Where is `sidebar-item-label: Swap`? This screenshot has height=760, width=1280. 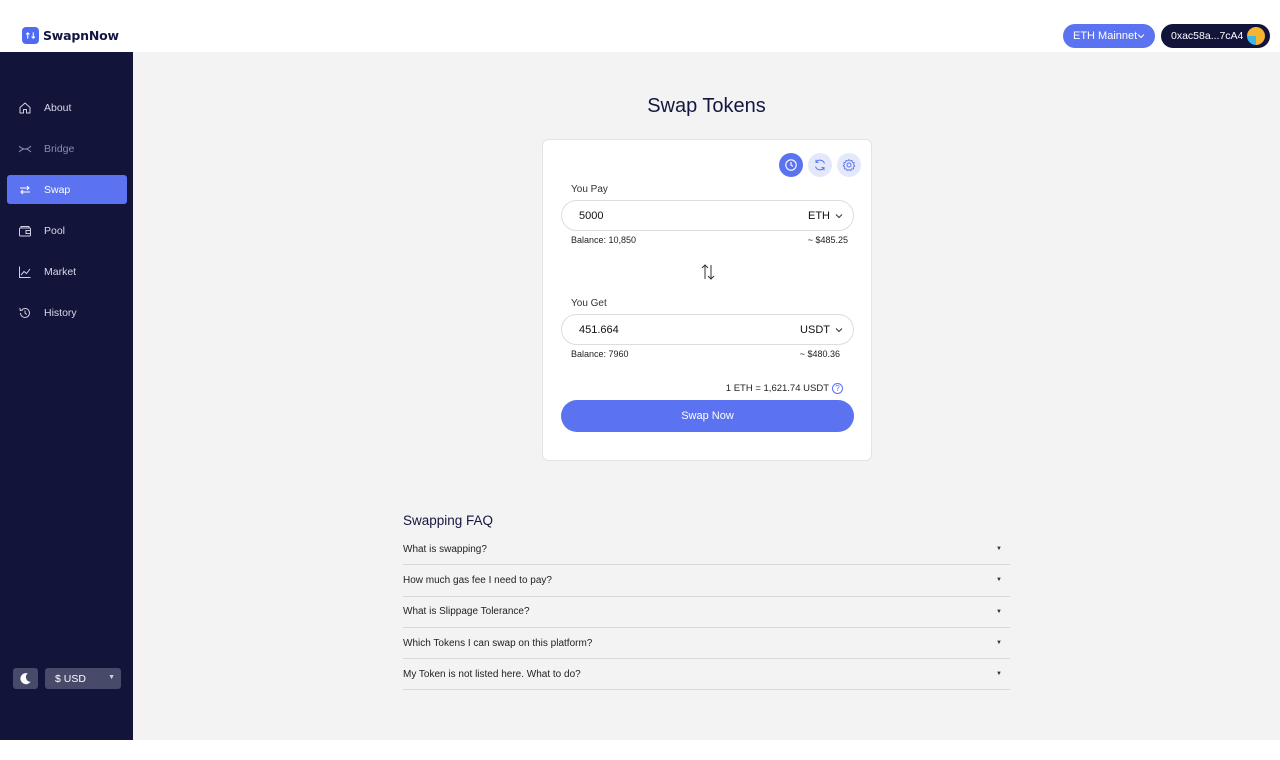 sidebar-item-label: Swap is located at coordinates (57, 189).